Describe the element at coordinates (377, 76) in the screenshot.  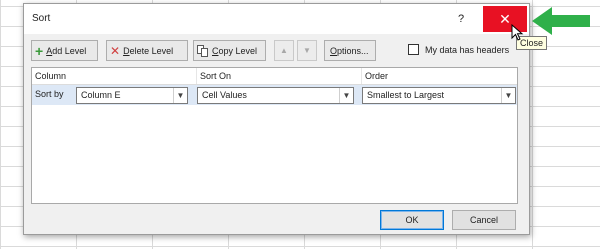
I see `column-header-order: Order` at that location.